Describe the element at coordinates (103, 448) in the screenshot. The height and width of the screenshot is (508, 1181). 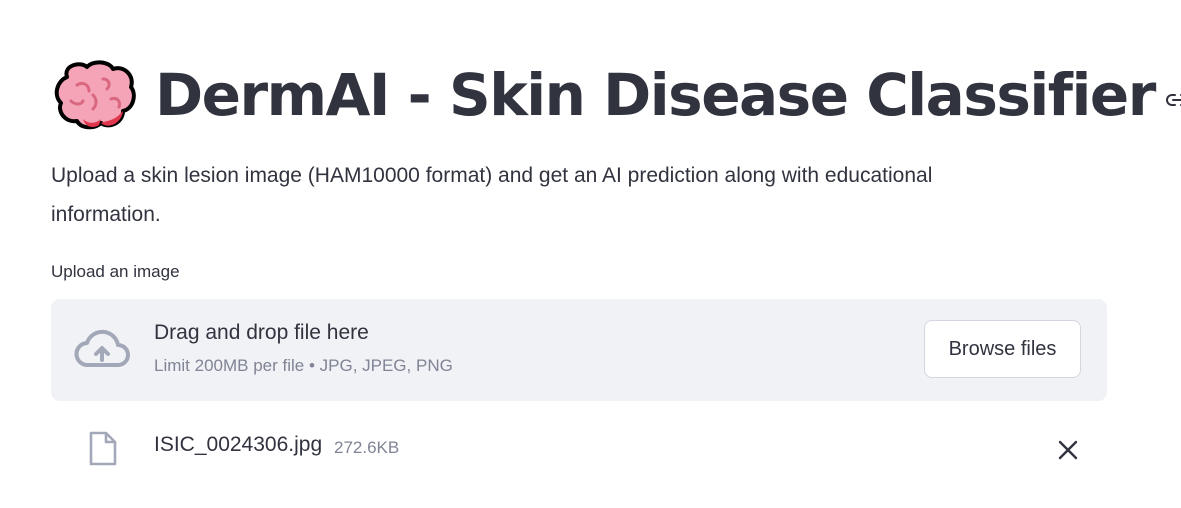
I see `file-icon` at that location.